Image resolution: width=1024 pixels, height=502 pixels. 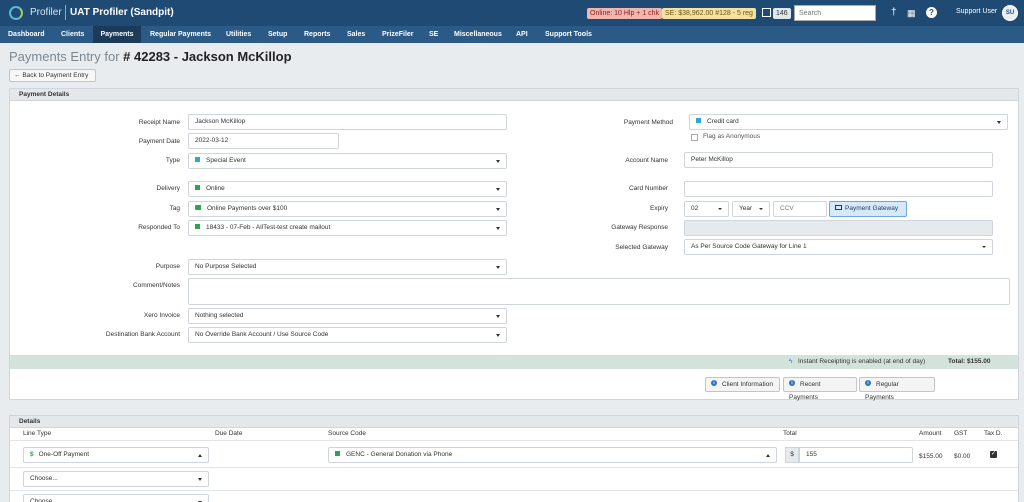 What do you see at coordinates (648, 122) in the screenshot?
I see `payment-method-label: Payment Method` at bounding box center [648, 122].